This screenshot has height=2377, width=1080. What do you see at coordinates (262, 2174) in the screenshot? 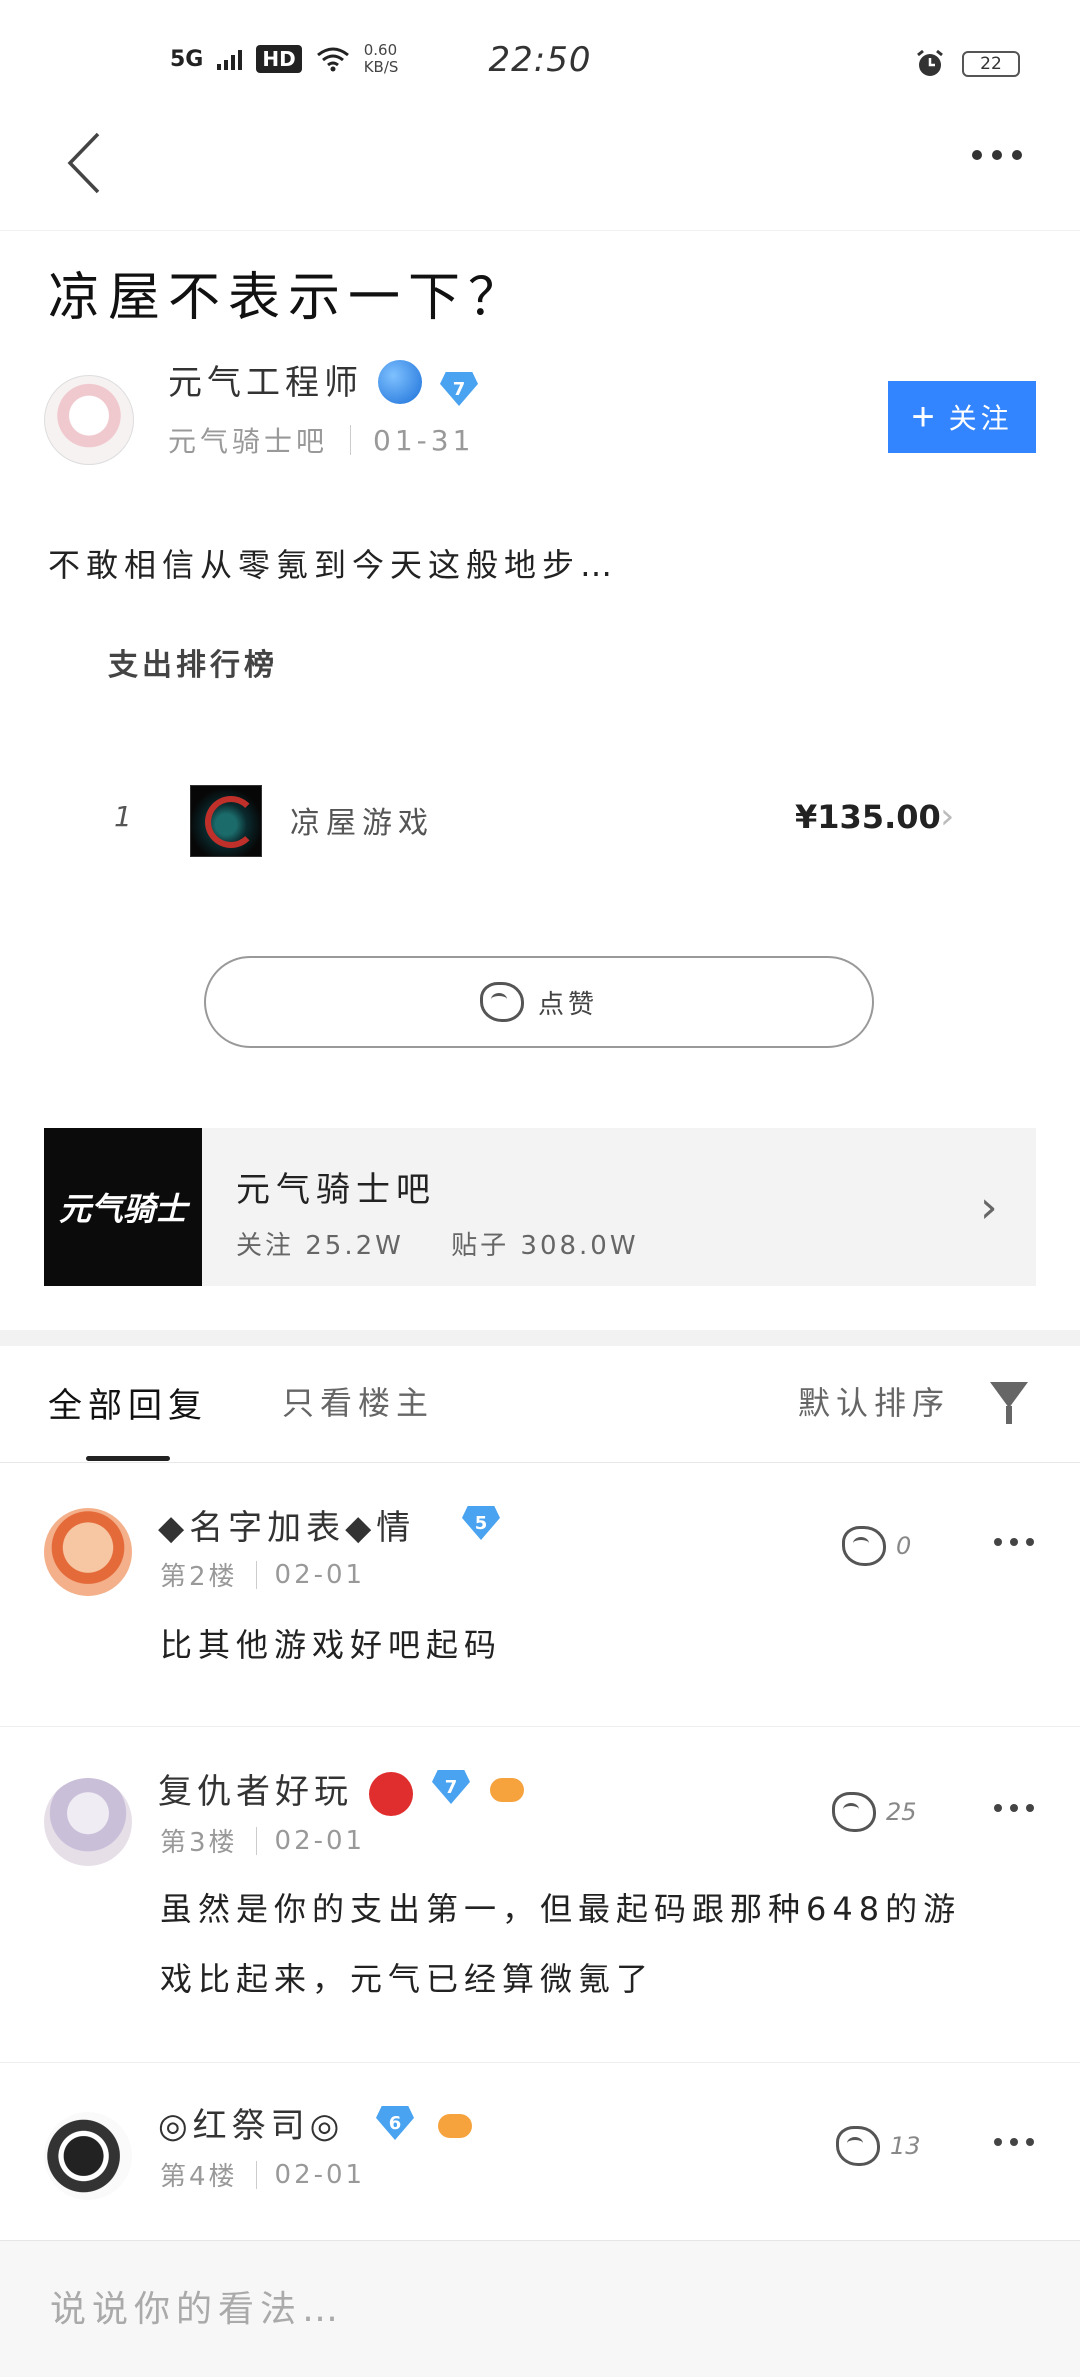
I see `reply-meta: 第4楼 02-01` at bounding box center [262, 2174].